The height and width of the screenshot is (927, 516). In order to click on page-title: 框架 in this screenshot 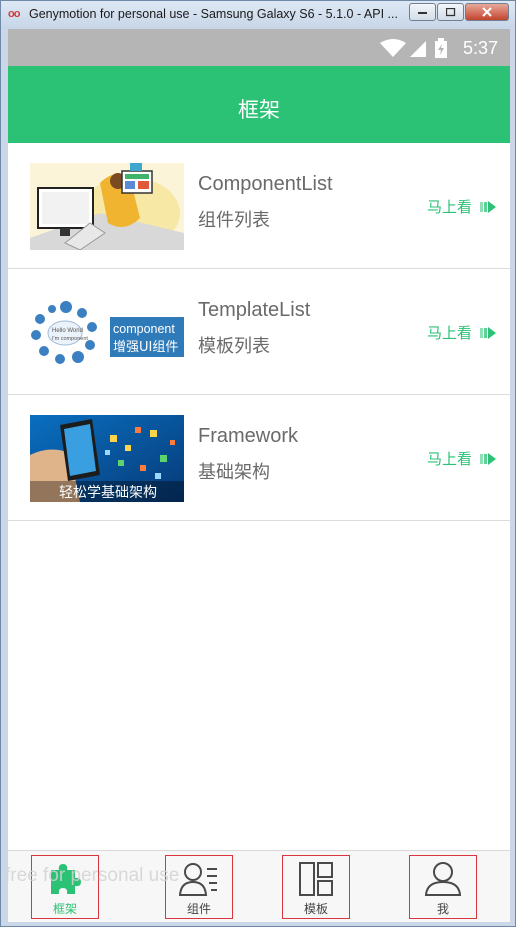, I will do `click(259, 110)`.